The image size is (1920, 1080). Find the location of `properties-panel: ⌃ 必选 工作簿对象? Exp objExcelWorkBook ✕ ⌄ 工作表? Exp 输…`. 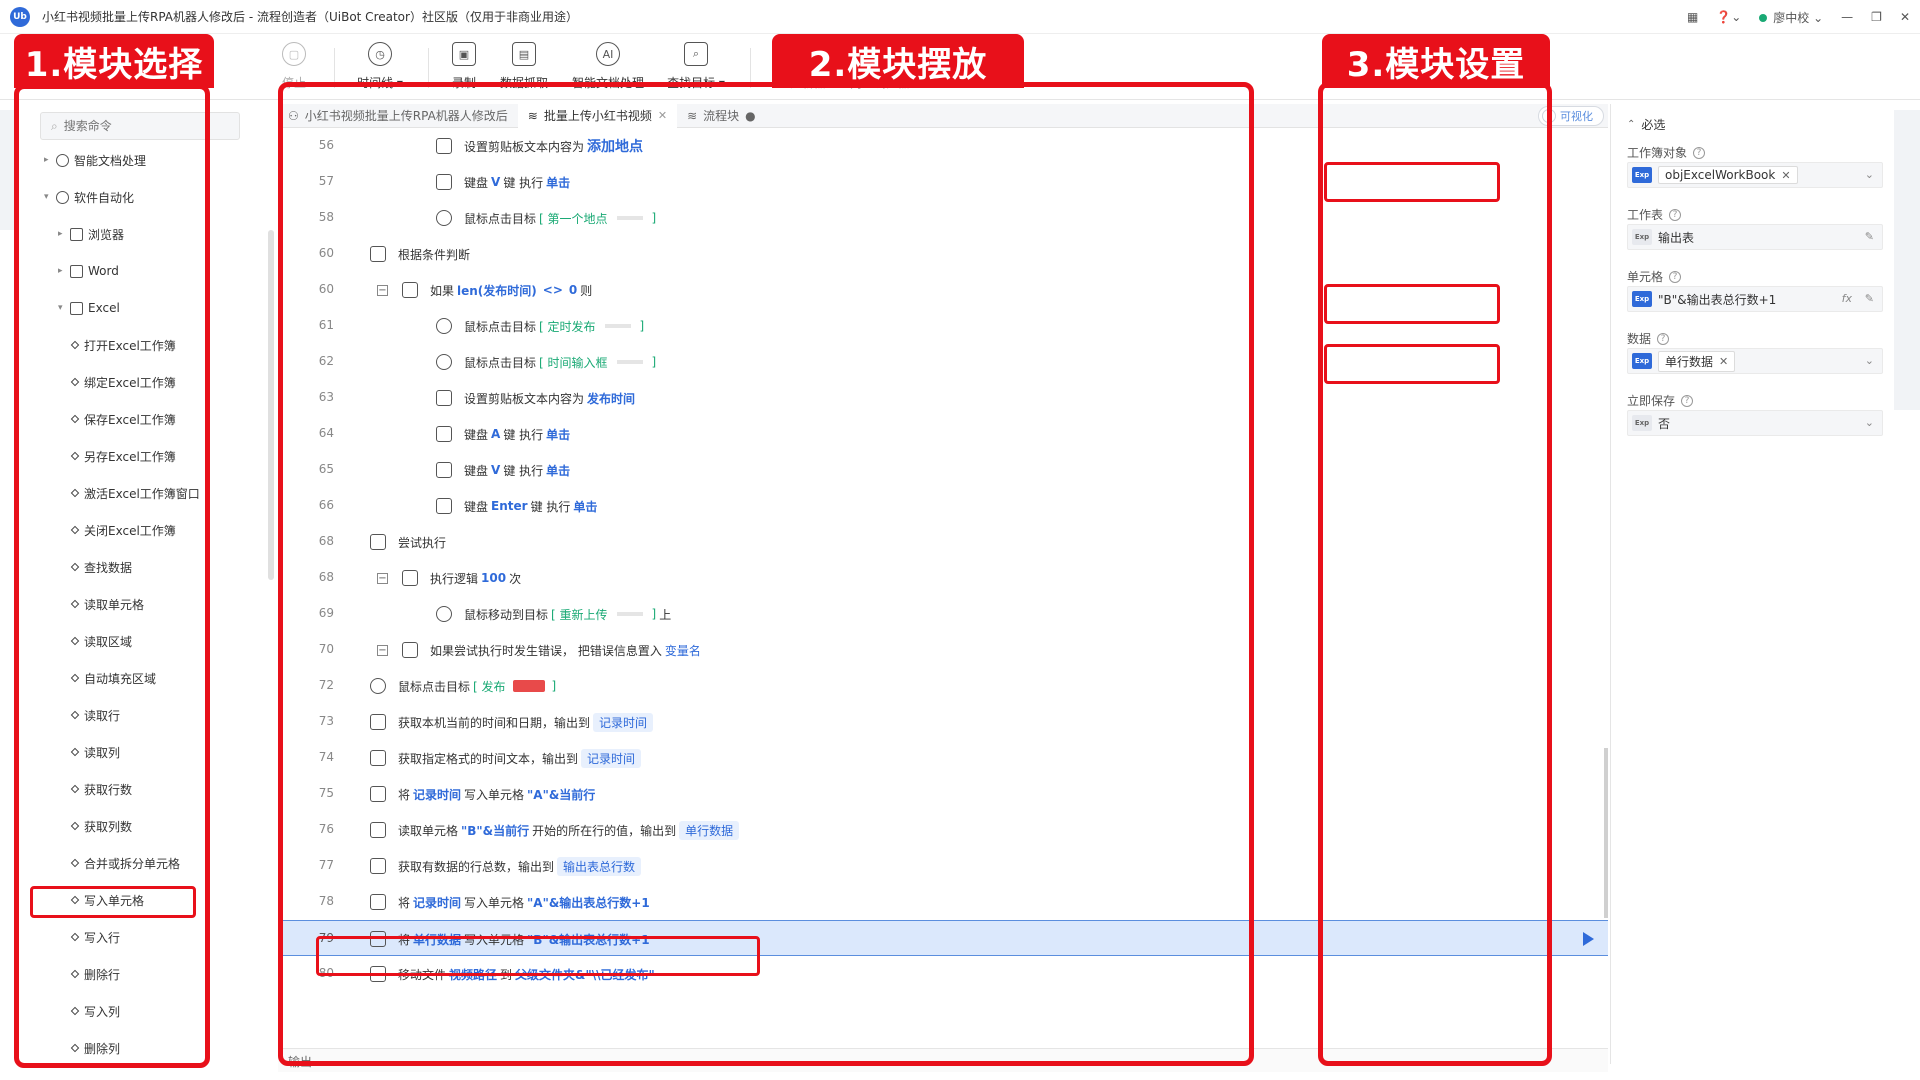

properties-panel: ⌃ 必选 工作簿对象? Exp objExcelWorkBook ✕ ⌄ 工作表? Exp 输… is located at coordinates (1750, 584).